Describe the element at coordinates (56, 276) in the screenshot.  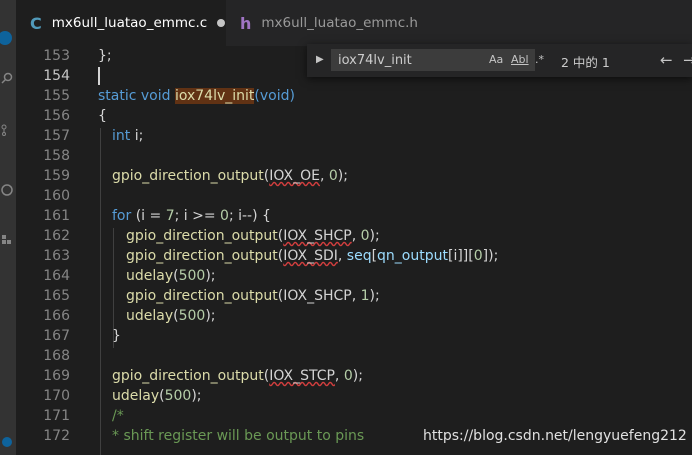
I see `line-number: 164` at that location.